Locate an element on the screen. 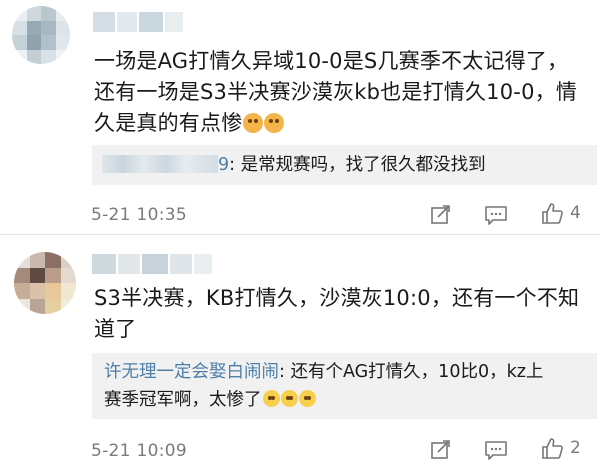 The height and width of the screenshot is (472, 600). replier-name: 许无理一定会娶白闹闹 is located at coordinates (191, 372).